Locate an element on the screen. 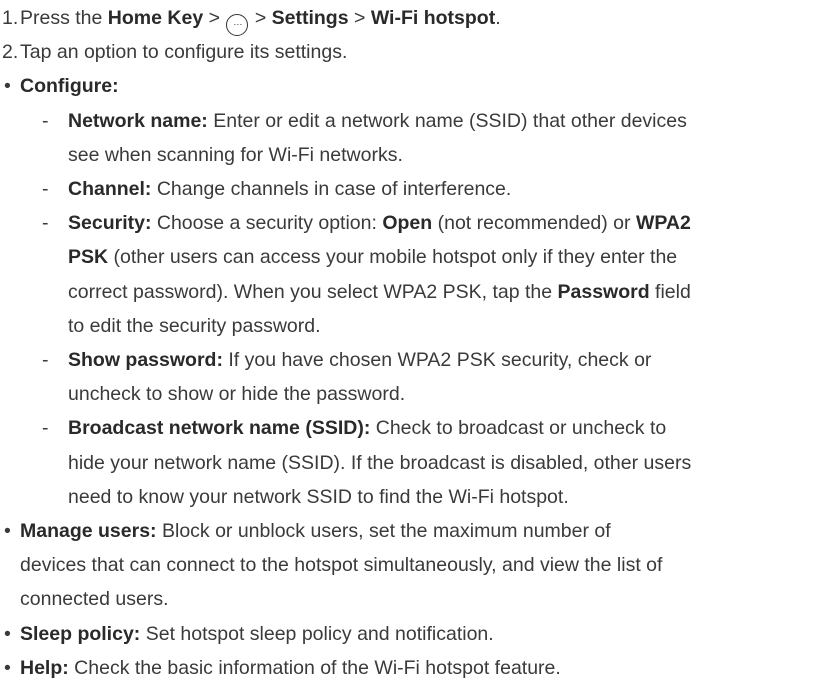 This screenshot has height=682, width=814. bold-term: Settings is located at coordinates (310, 18).